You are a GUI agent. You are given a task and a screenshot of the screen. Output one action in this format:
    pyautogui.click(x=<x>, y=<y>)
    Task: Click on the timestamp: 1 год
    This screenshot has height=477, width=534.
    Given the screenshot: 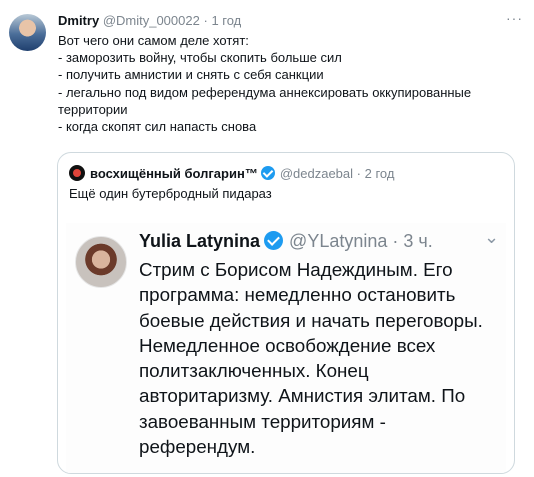 What is the action you would take?
    pyautogui.click(x=226, y=20)
    